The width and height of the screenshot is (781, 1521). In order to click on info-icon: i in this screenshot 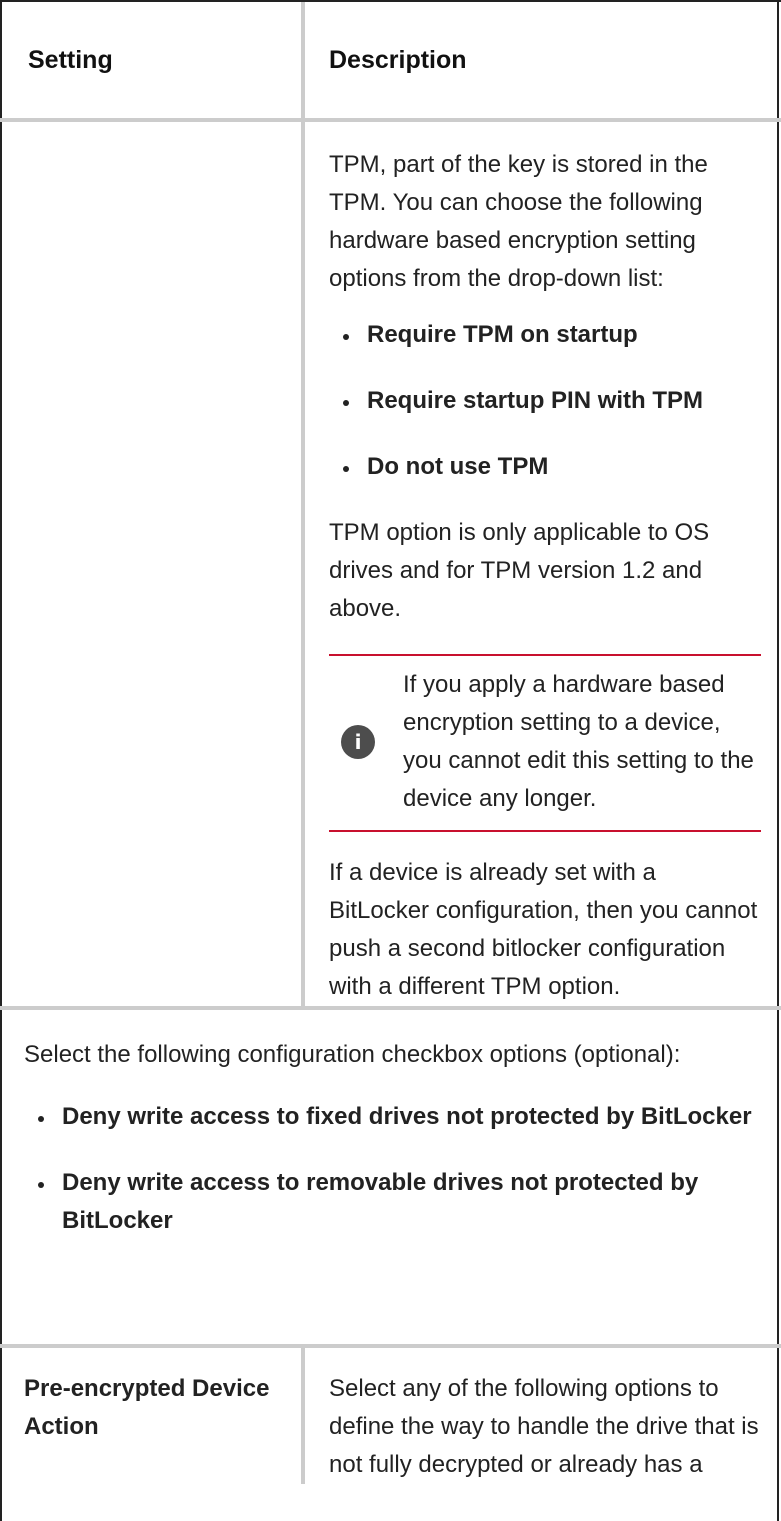, I will do `click(358, 742)`.